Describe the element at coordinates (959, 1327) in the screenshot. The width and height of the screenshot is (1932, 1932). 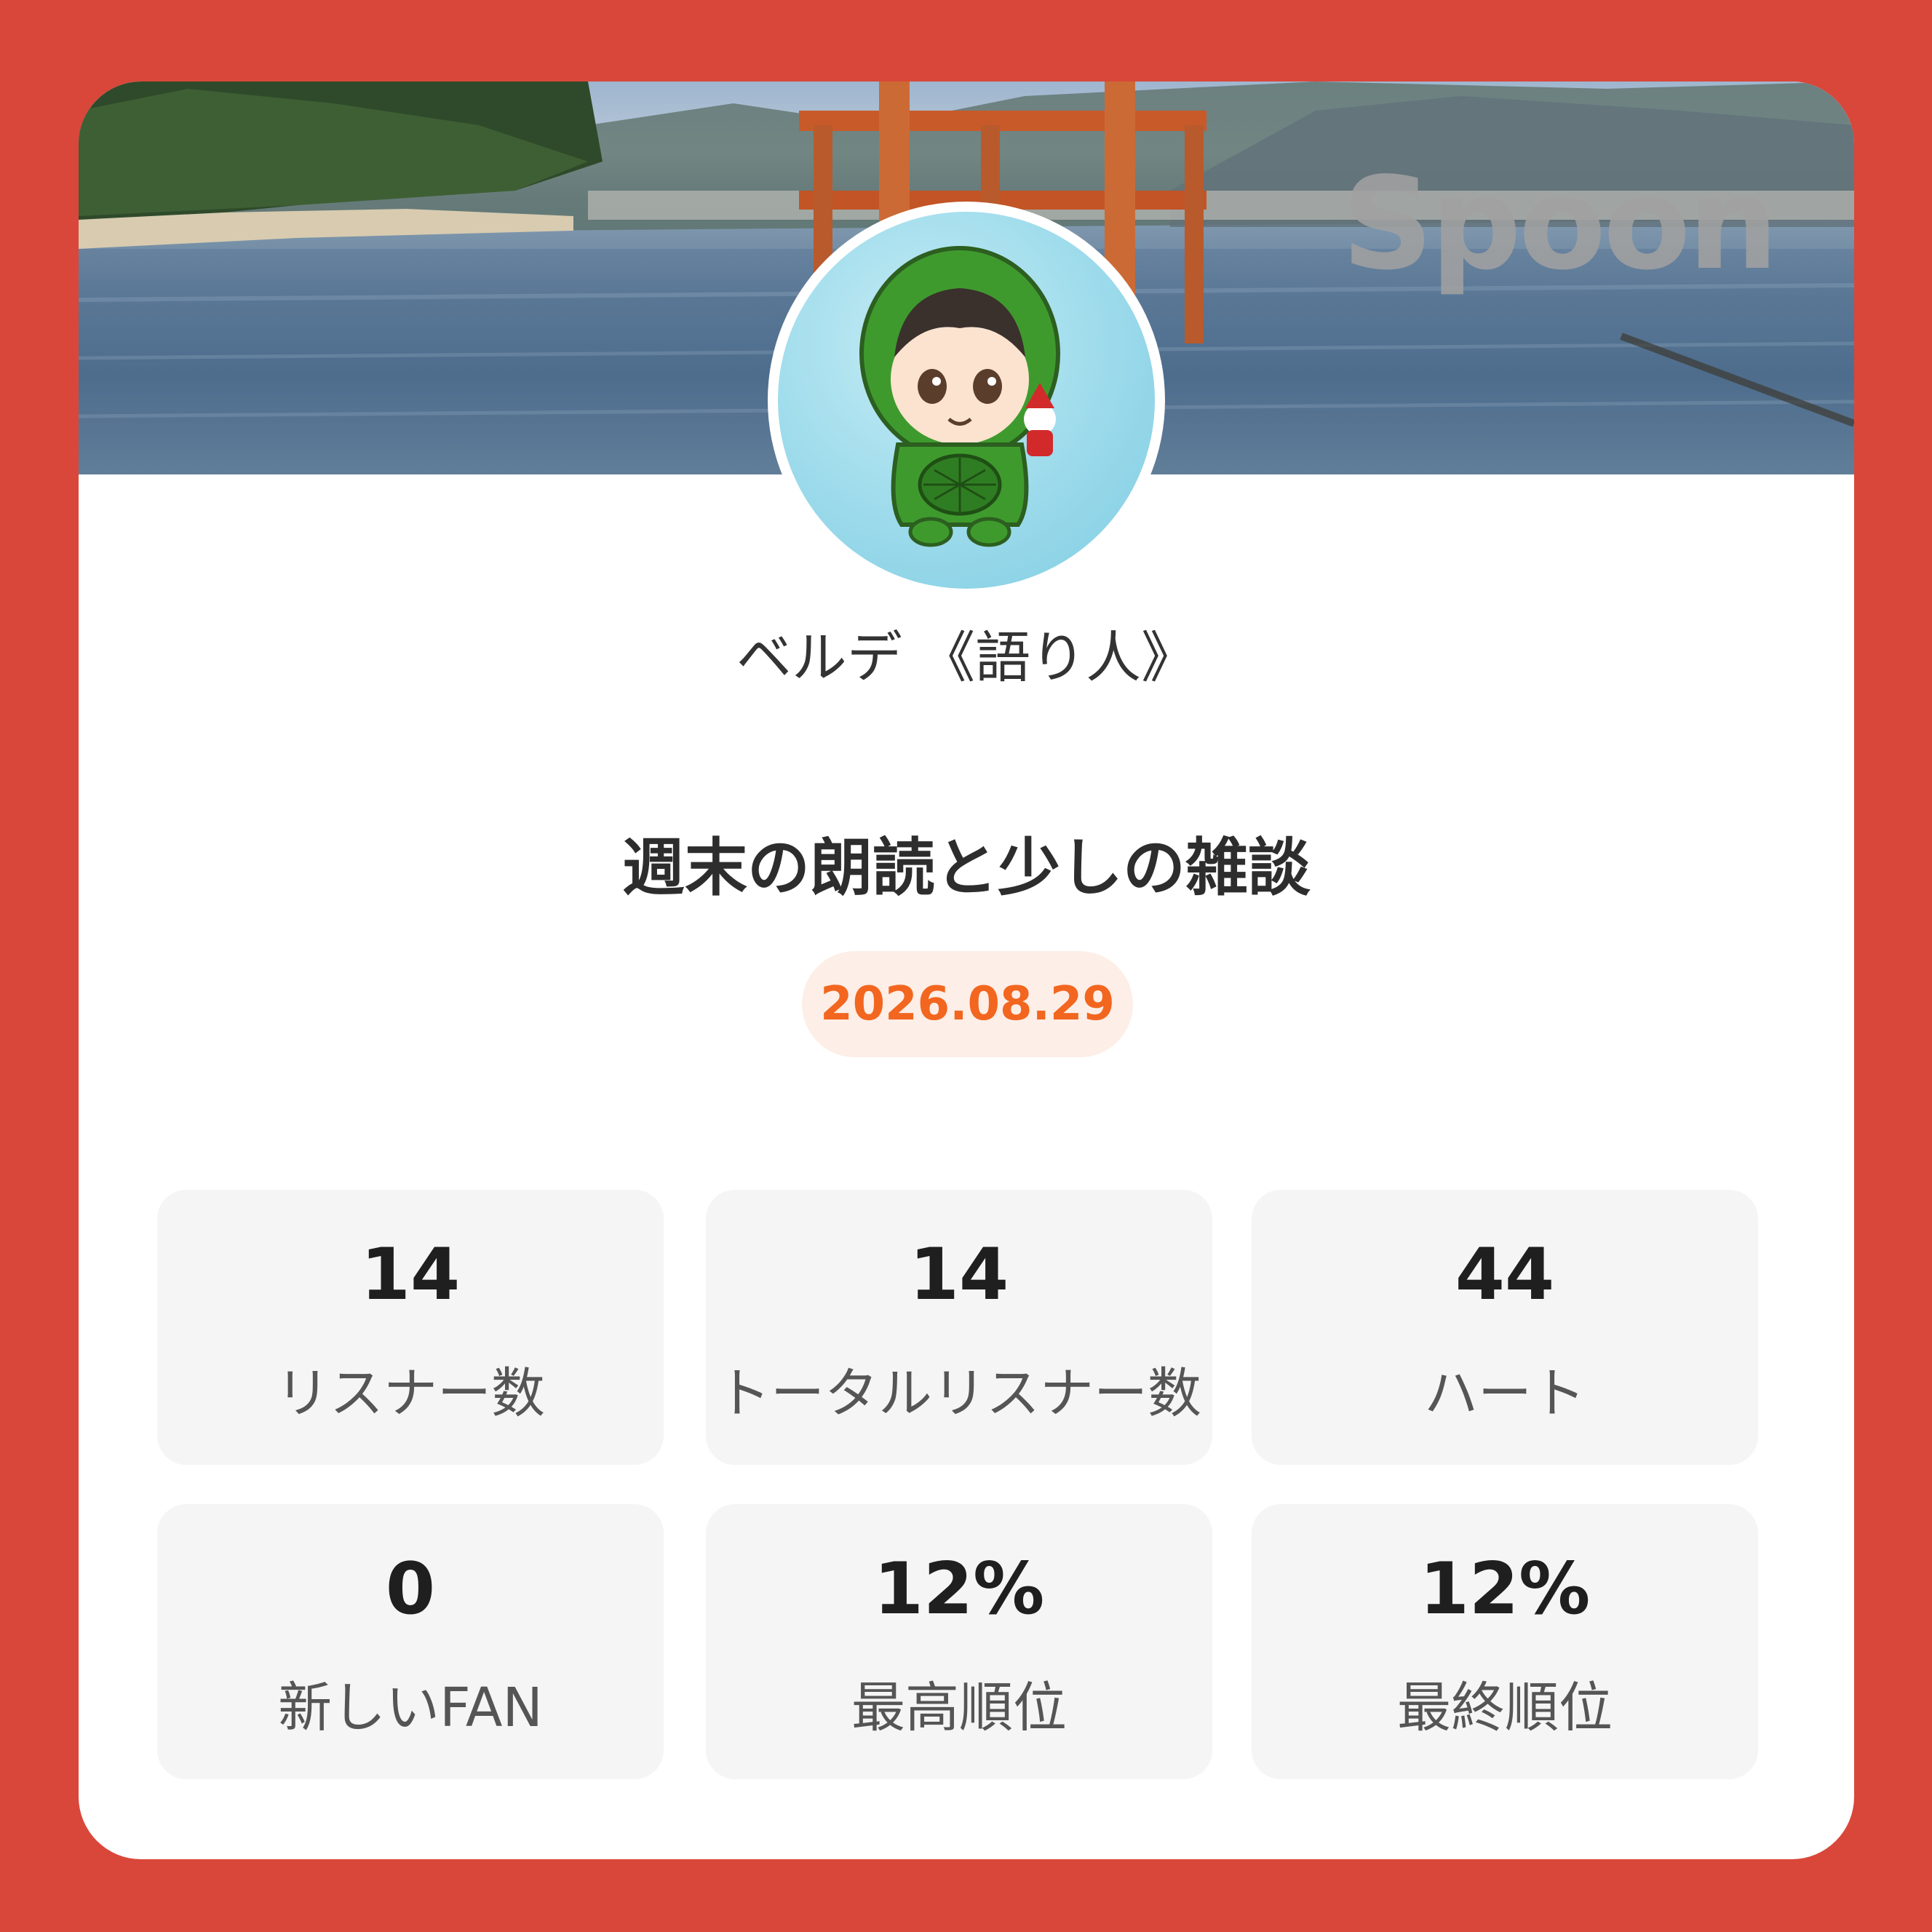
I see `stat-card-total-listeners: 14 トータルリスナー数` at that location.